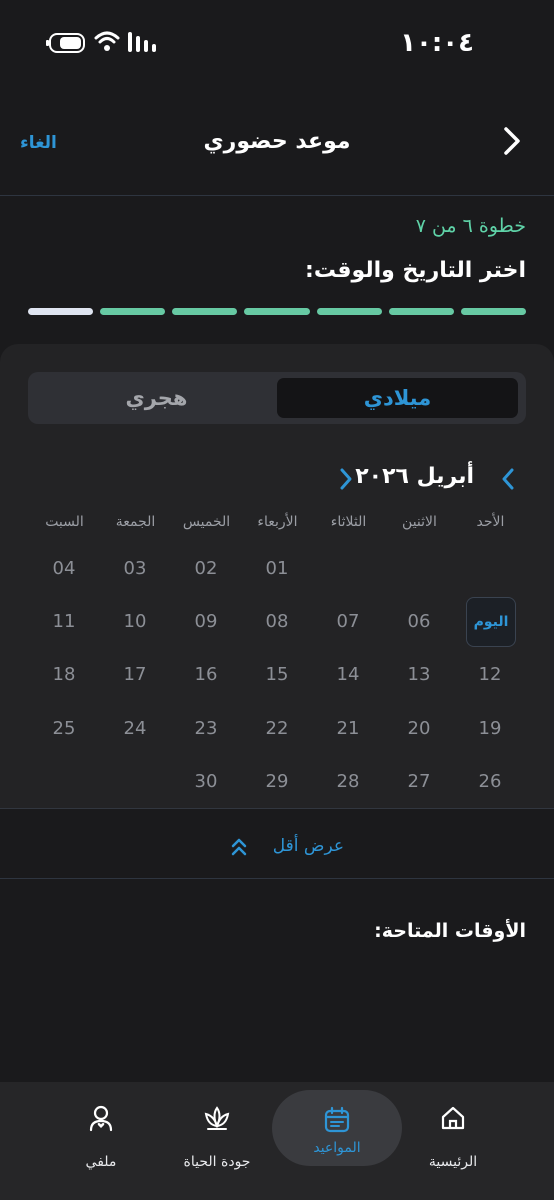 This screenshot has height=1200, width=554. Describe the element at coordinates (206, 674) in the screenshot. I see `day-cell: 16` at that location.